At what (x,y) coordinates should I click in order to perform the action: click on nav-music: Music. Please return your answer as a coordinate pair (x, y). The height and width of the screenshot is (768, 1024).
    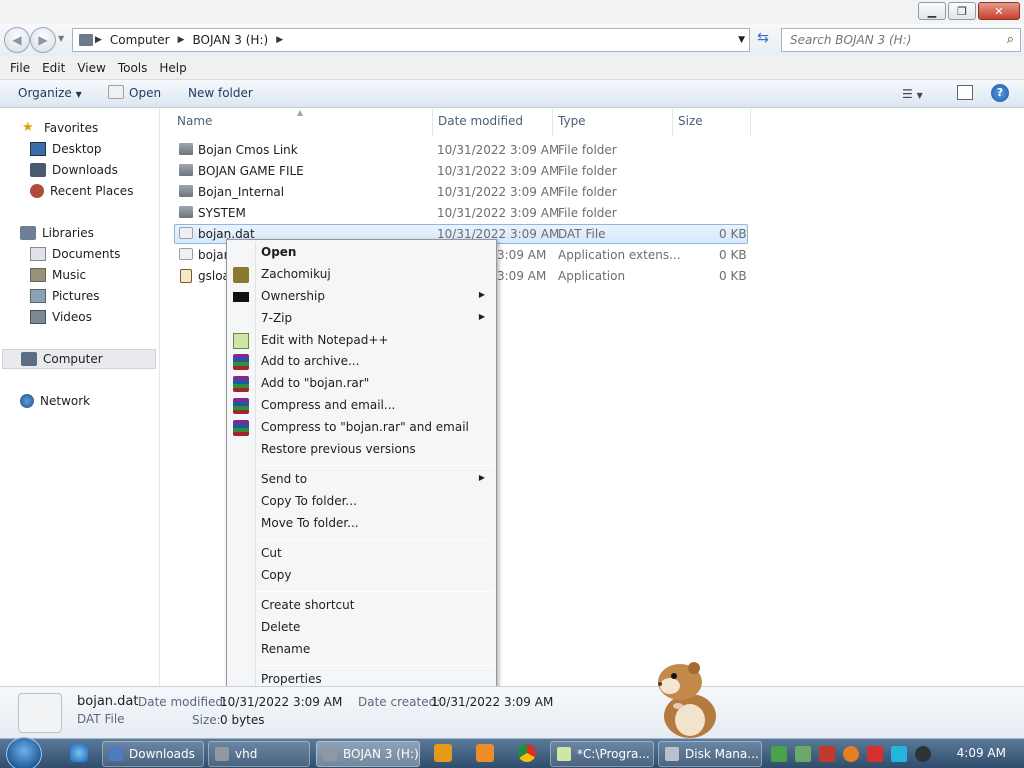
    Looking at the image, I should click on (58, 275).